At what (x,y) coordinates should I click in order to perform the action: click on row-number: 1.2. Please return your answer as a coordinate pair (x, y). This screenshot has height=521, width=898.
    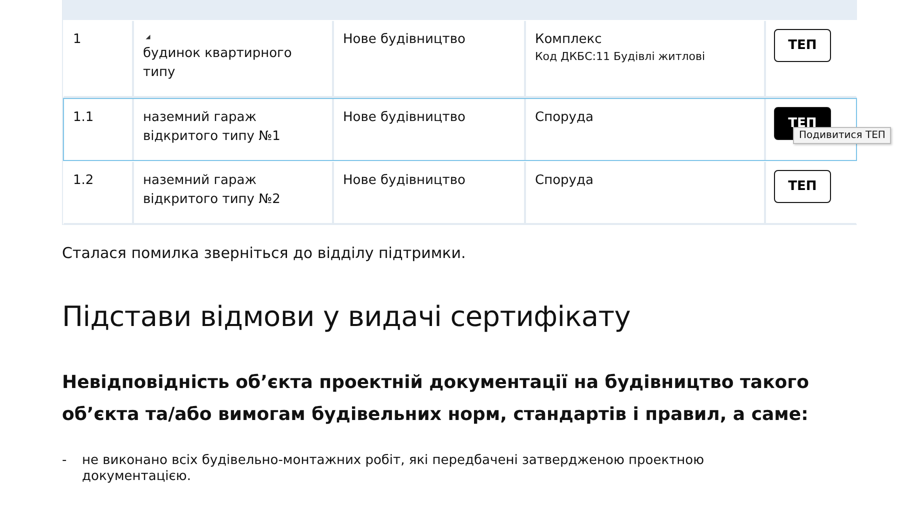
    Looking at the image, I should click on (83, 180).